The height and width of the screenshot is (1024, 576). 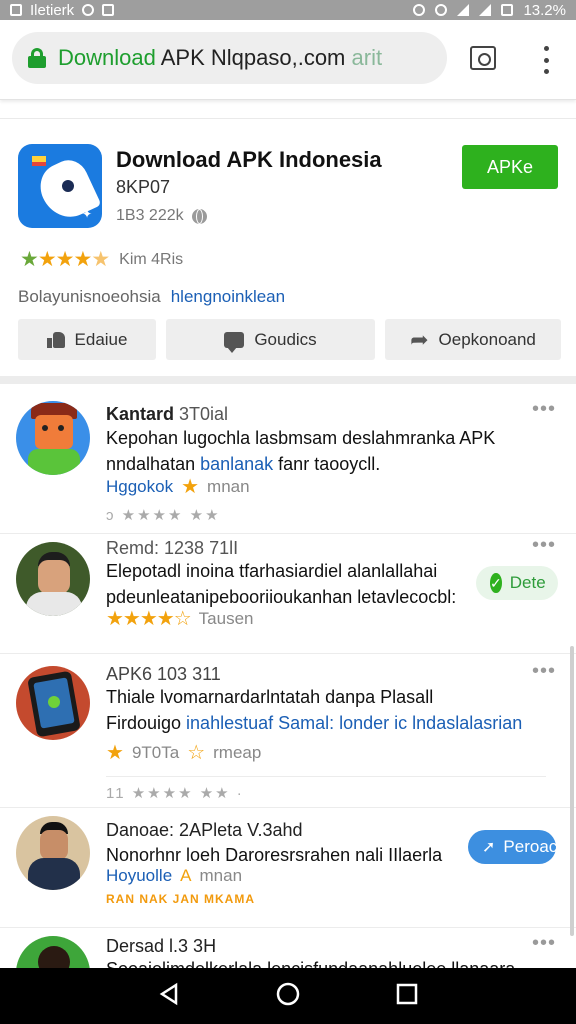 I want to click on image-icon, so click(x=108, y=10).